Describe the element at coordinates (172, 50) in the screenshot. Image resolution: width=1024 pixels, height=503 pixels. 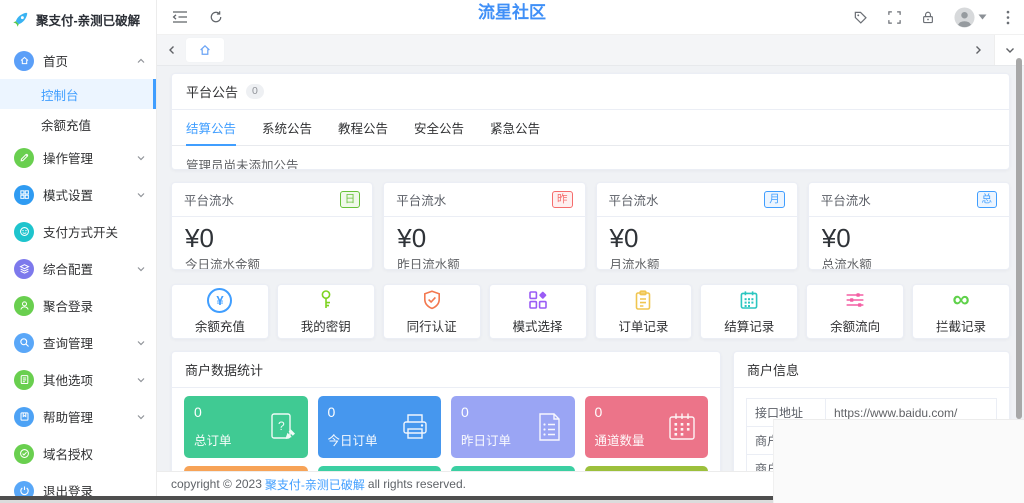
I see `tabs-scroll-left-icon` at that location.